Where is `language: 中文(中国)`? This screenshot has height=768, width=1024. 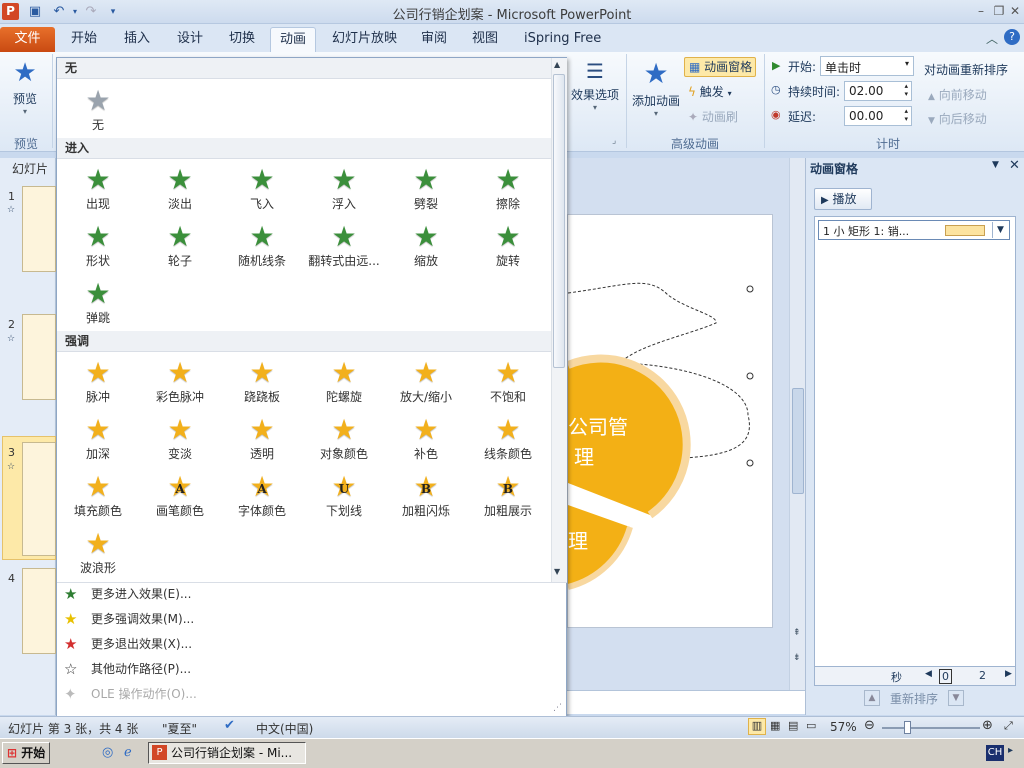
language: 中文(中国) is located at coordinates (284, 728).